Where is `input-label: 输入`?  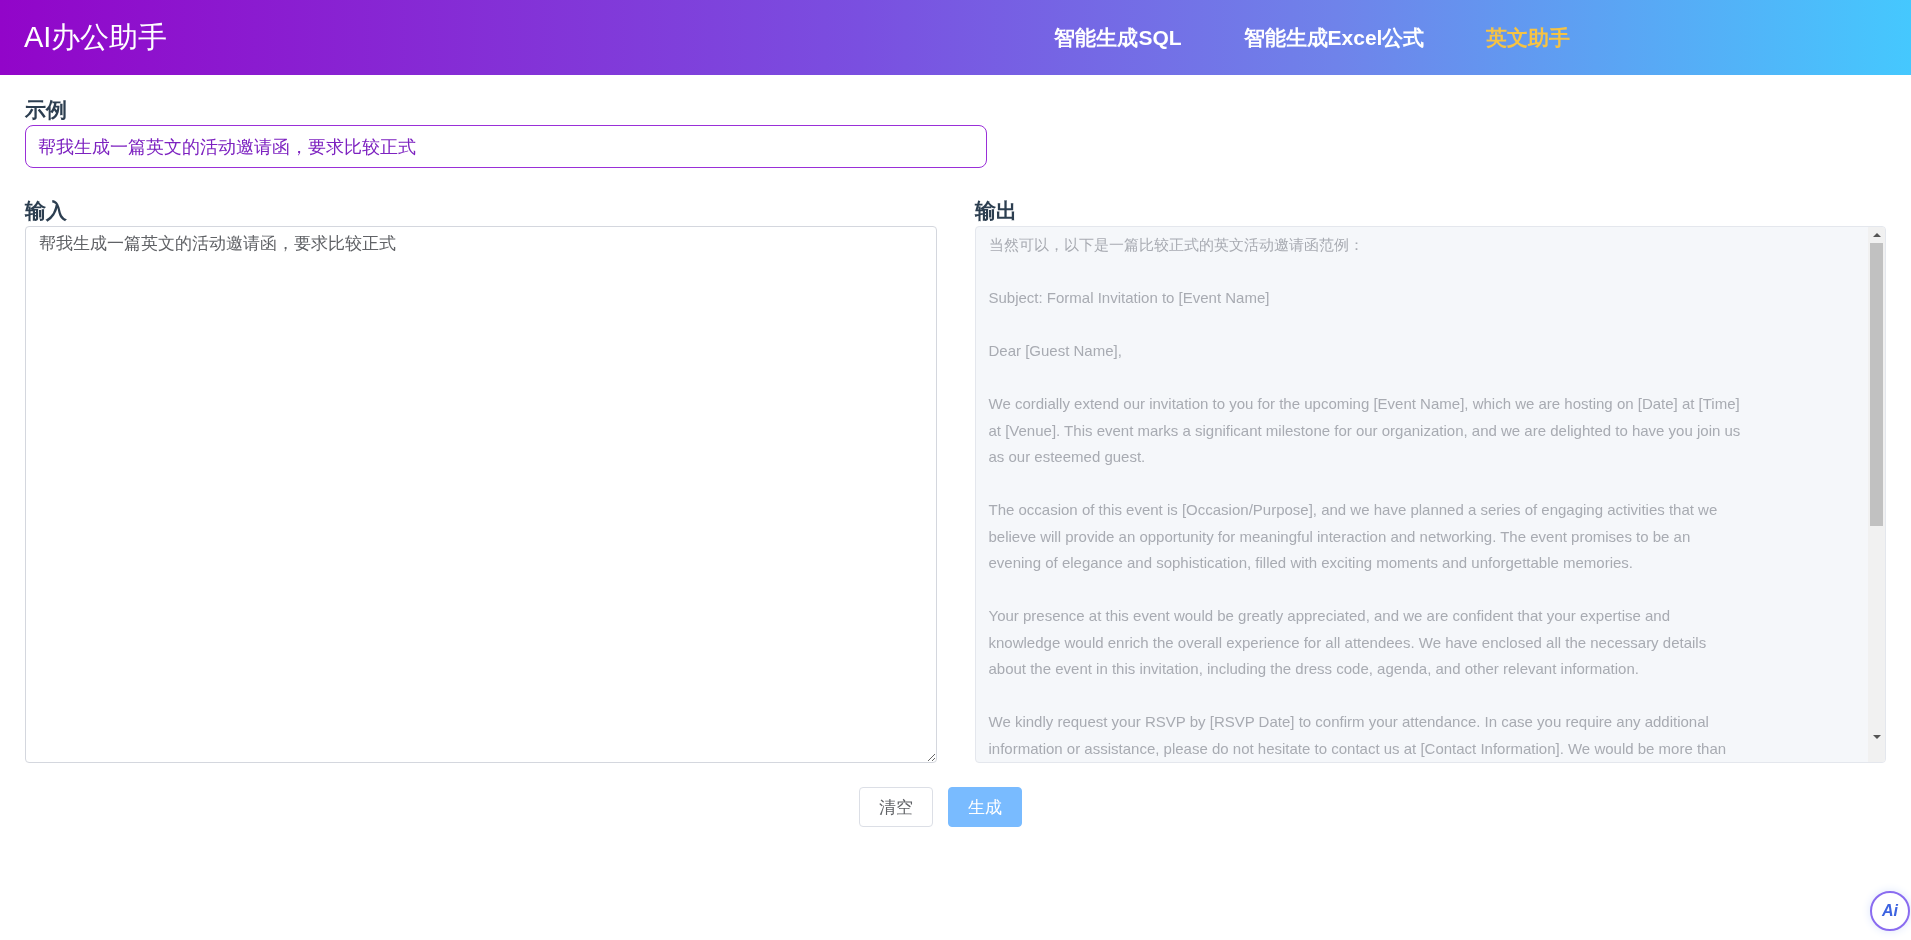 input-label: 输入 is located at coordinates (46, 211).